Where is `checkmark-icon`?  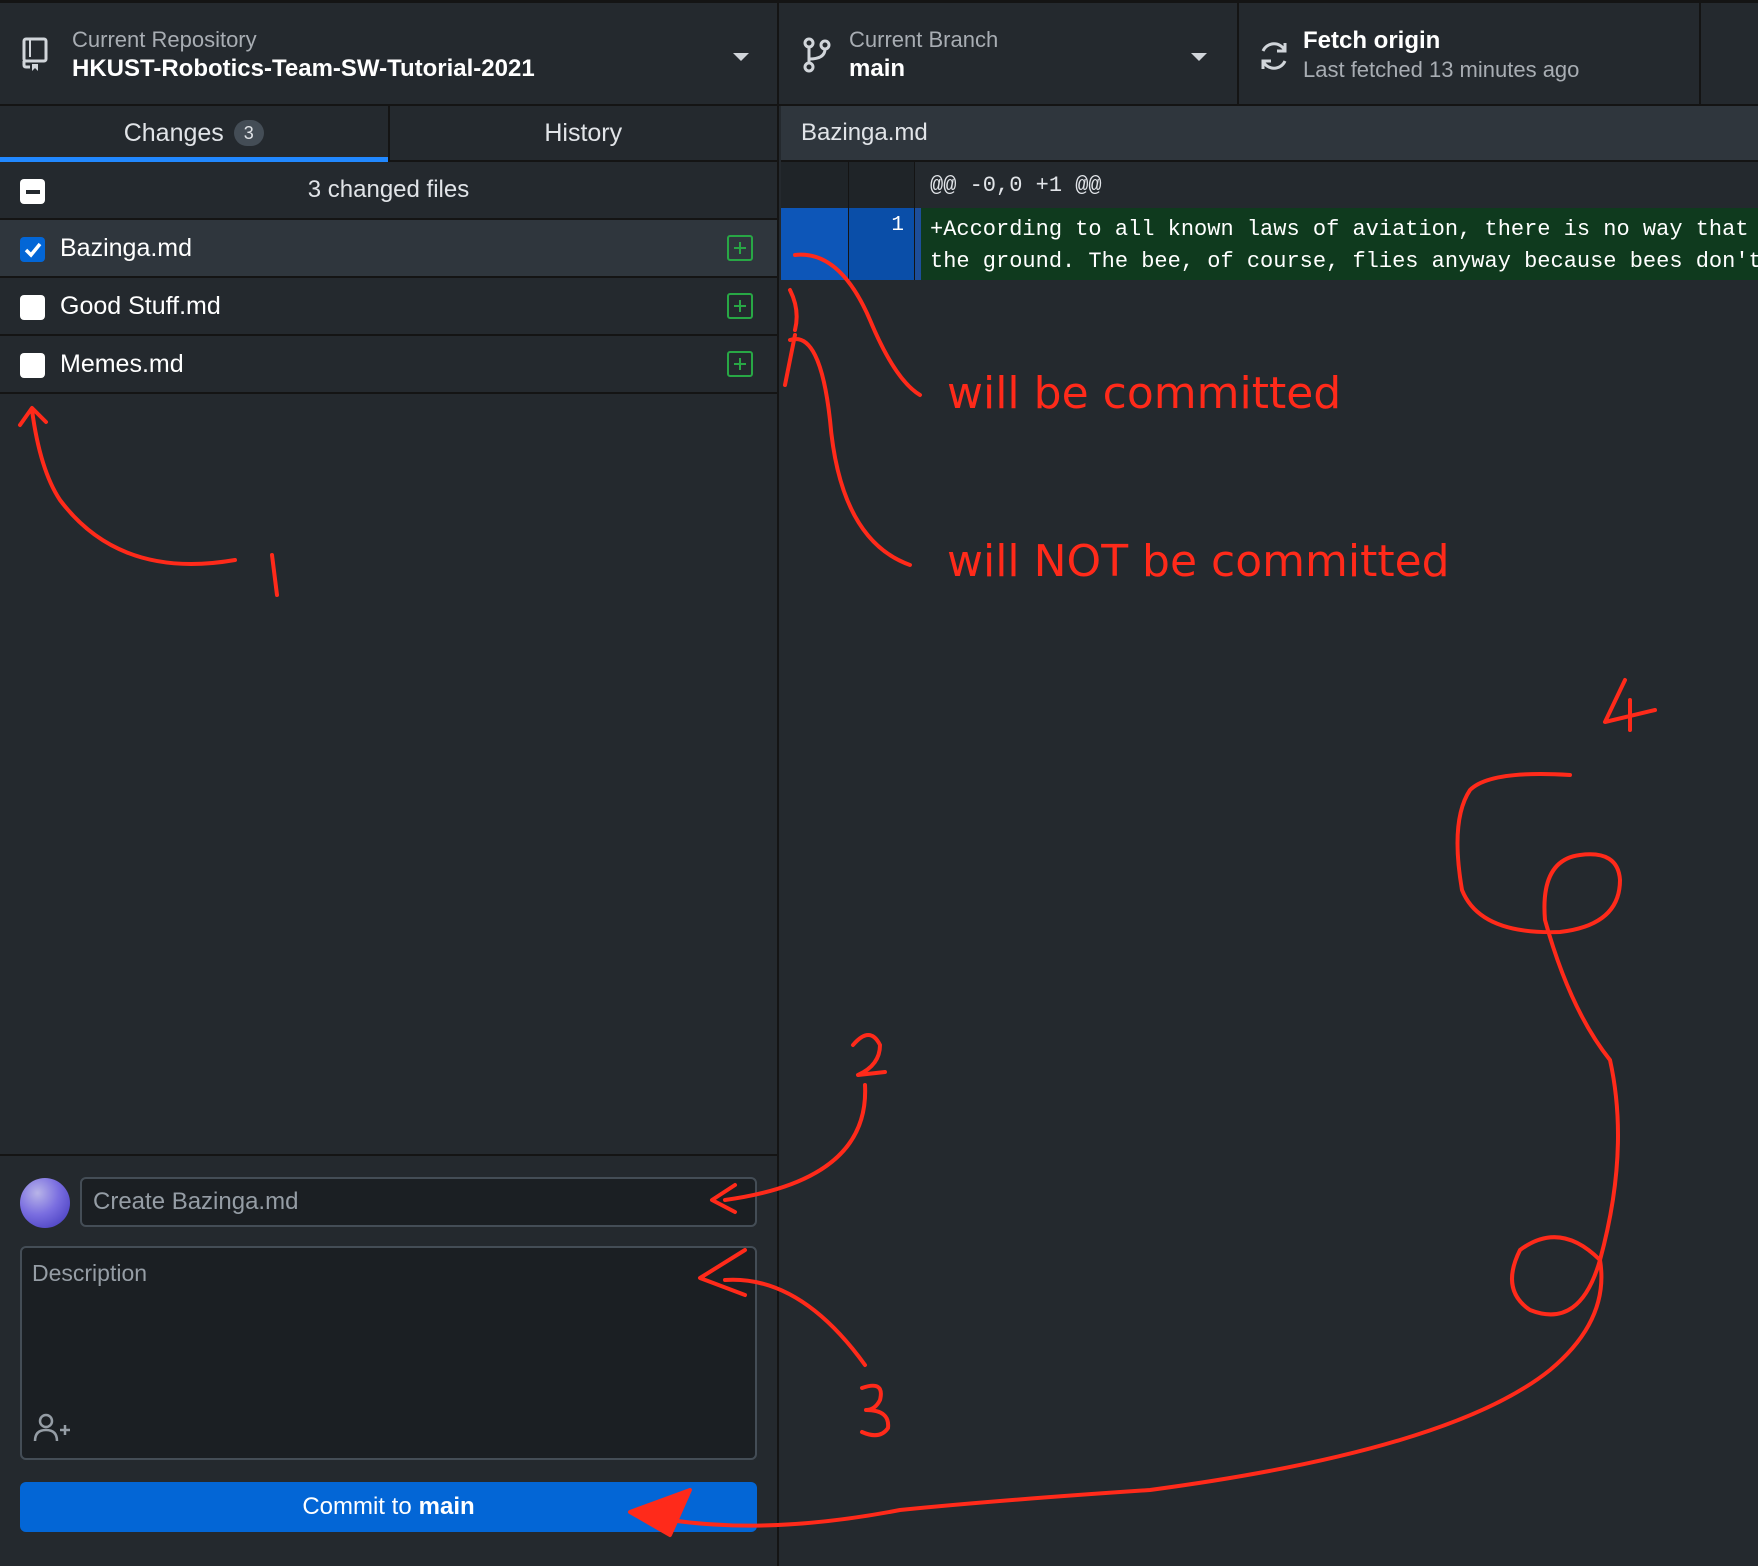 checkmark-icon is located at coordinates (32, 250).